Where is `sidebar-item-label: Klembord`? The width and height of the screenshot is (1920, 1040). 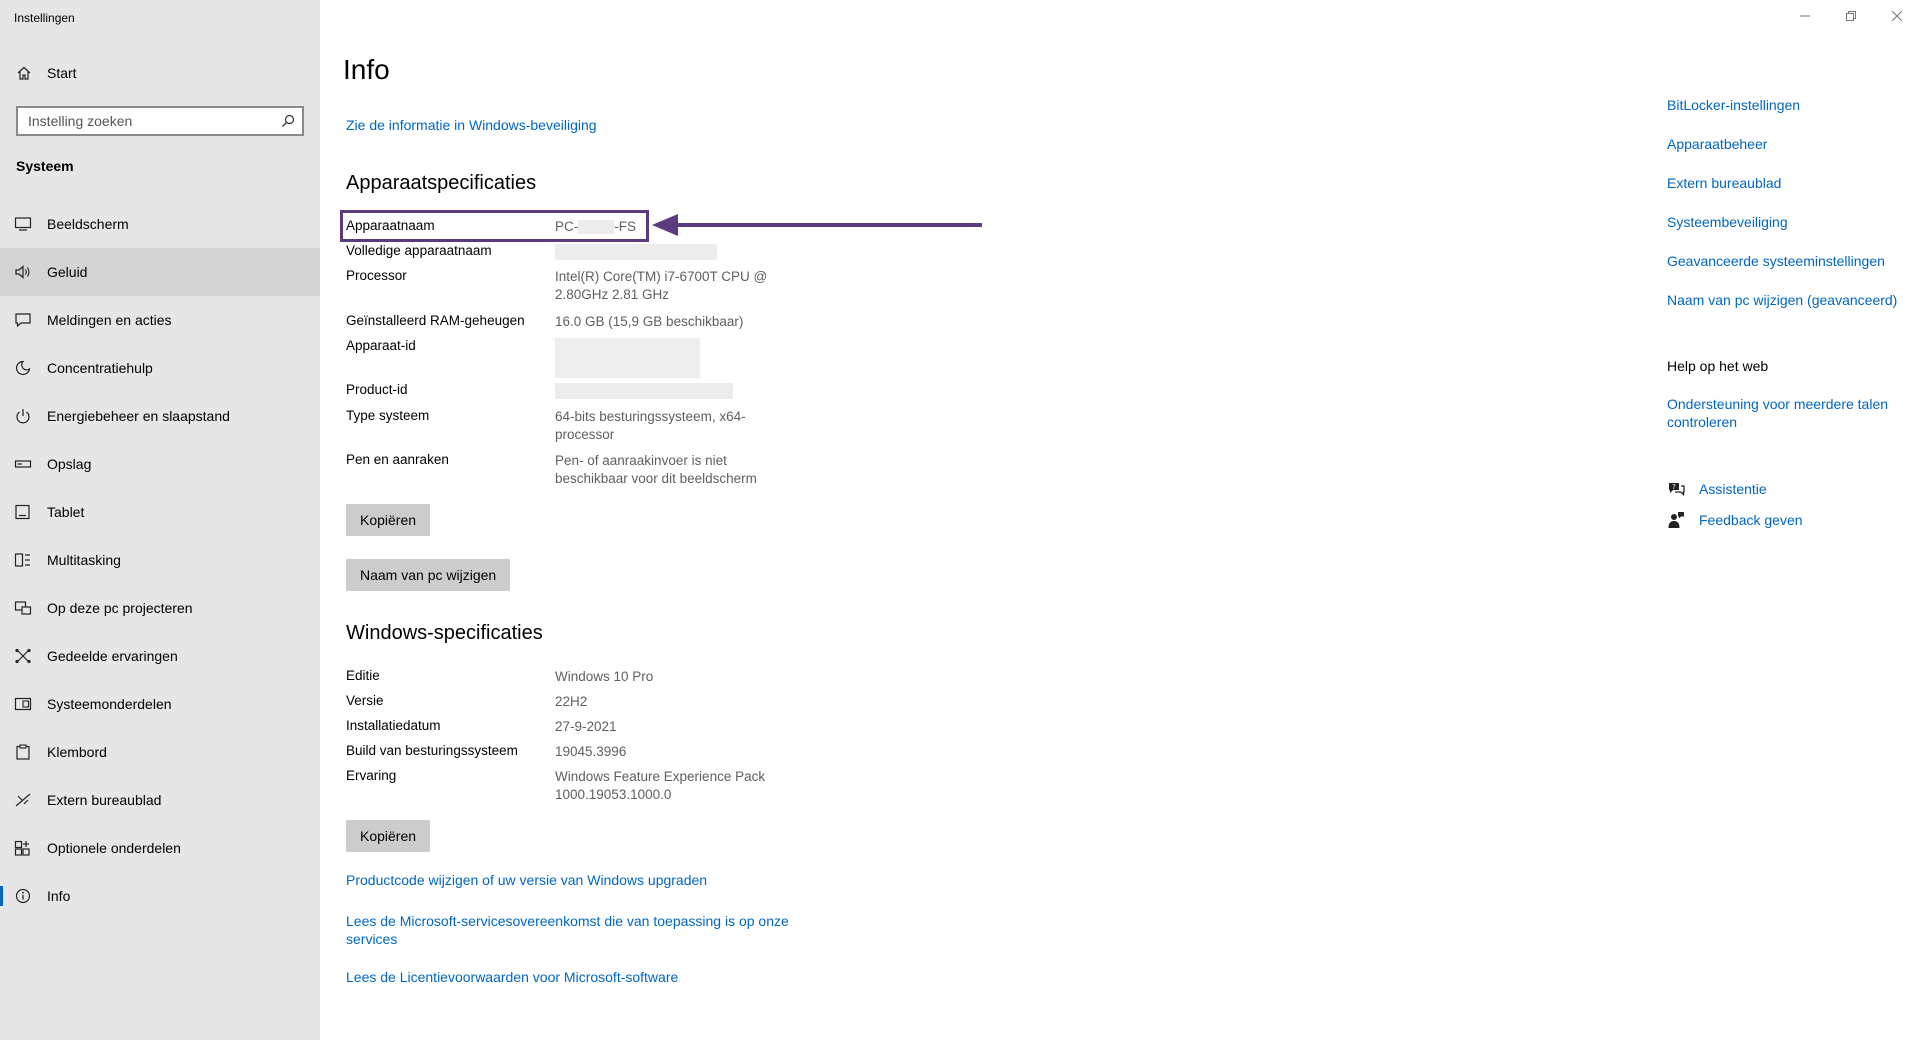 sidebar-item-label: Klembord is located at coordinates (77, 752).